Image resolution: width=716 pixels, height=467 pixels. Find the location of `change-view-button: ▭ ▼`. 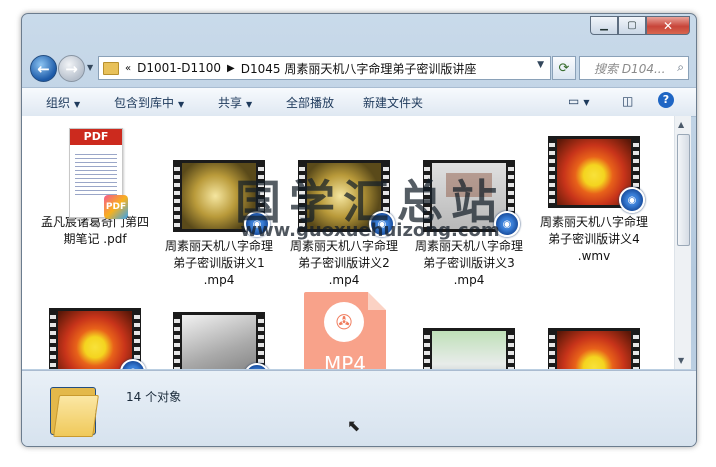

change-view-button: ▭ ▼ is located at coordinates (579, 101).